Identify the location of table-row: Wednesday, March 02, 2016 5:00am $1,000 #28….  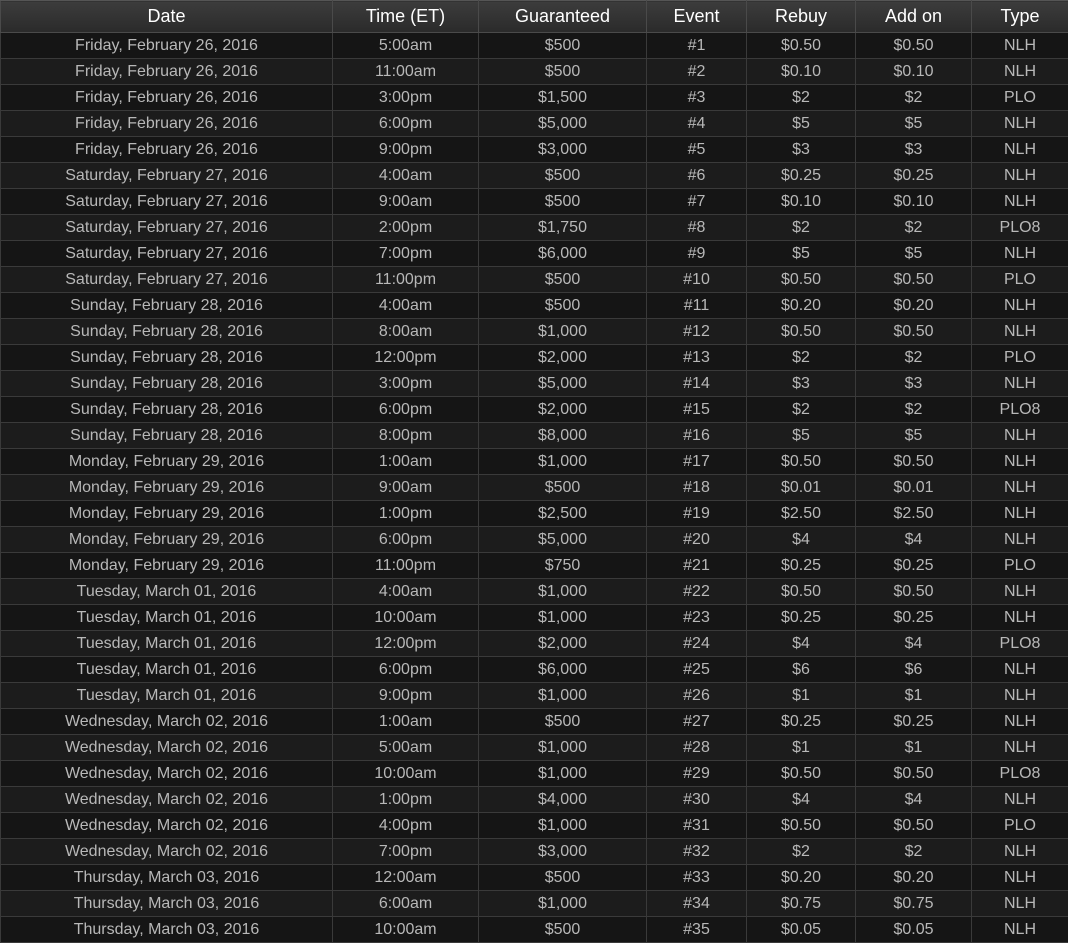
(534, 747).